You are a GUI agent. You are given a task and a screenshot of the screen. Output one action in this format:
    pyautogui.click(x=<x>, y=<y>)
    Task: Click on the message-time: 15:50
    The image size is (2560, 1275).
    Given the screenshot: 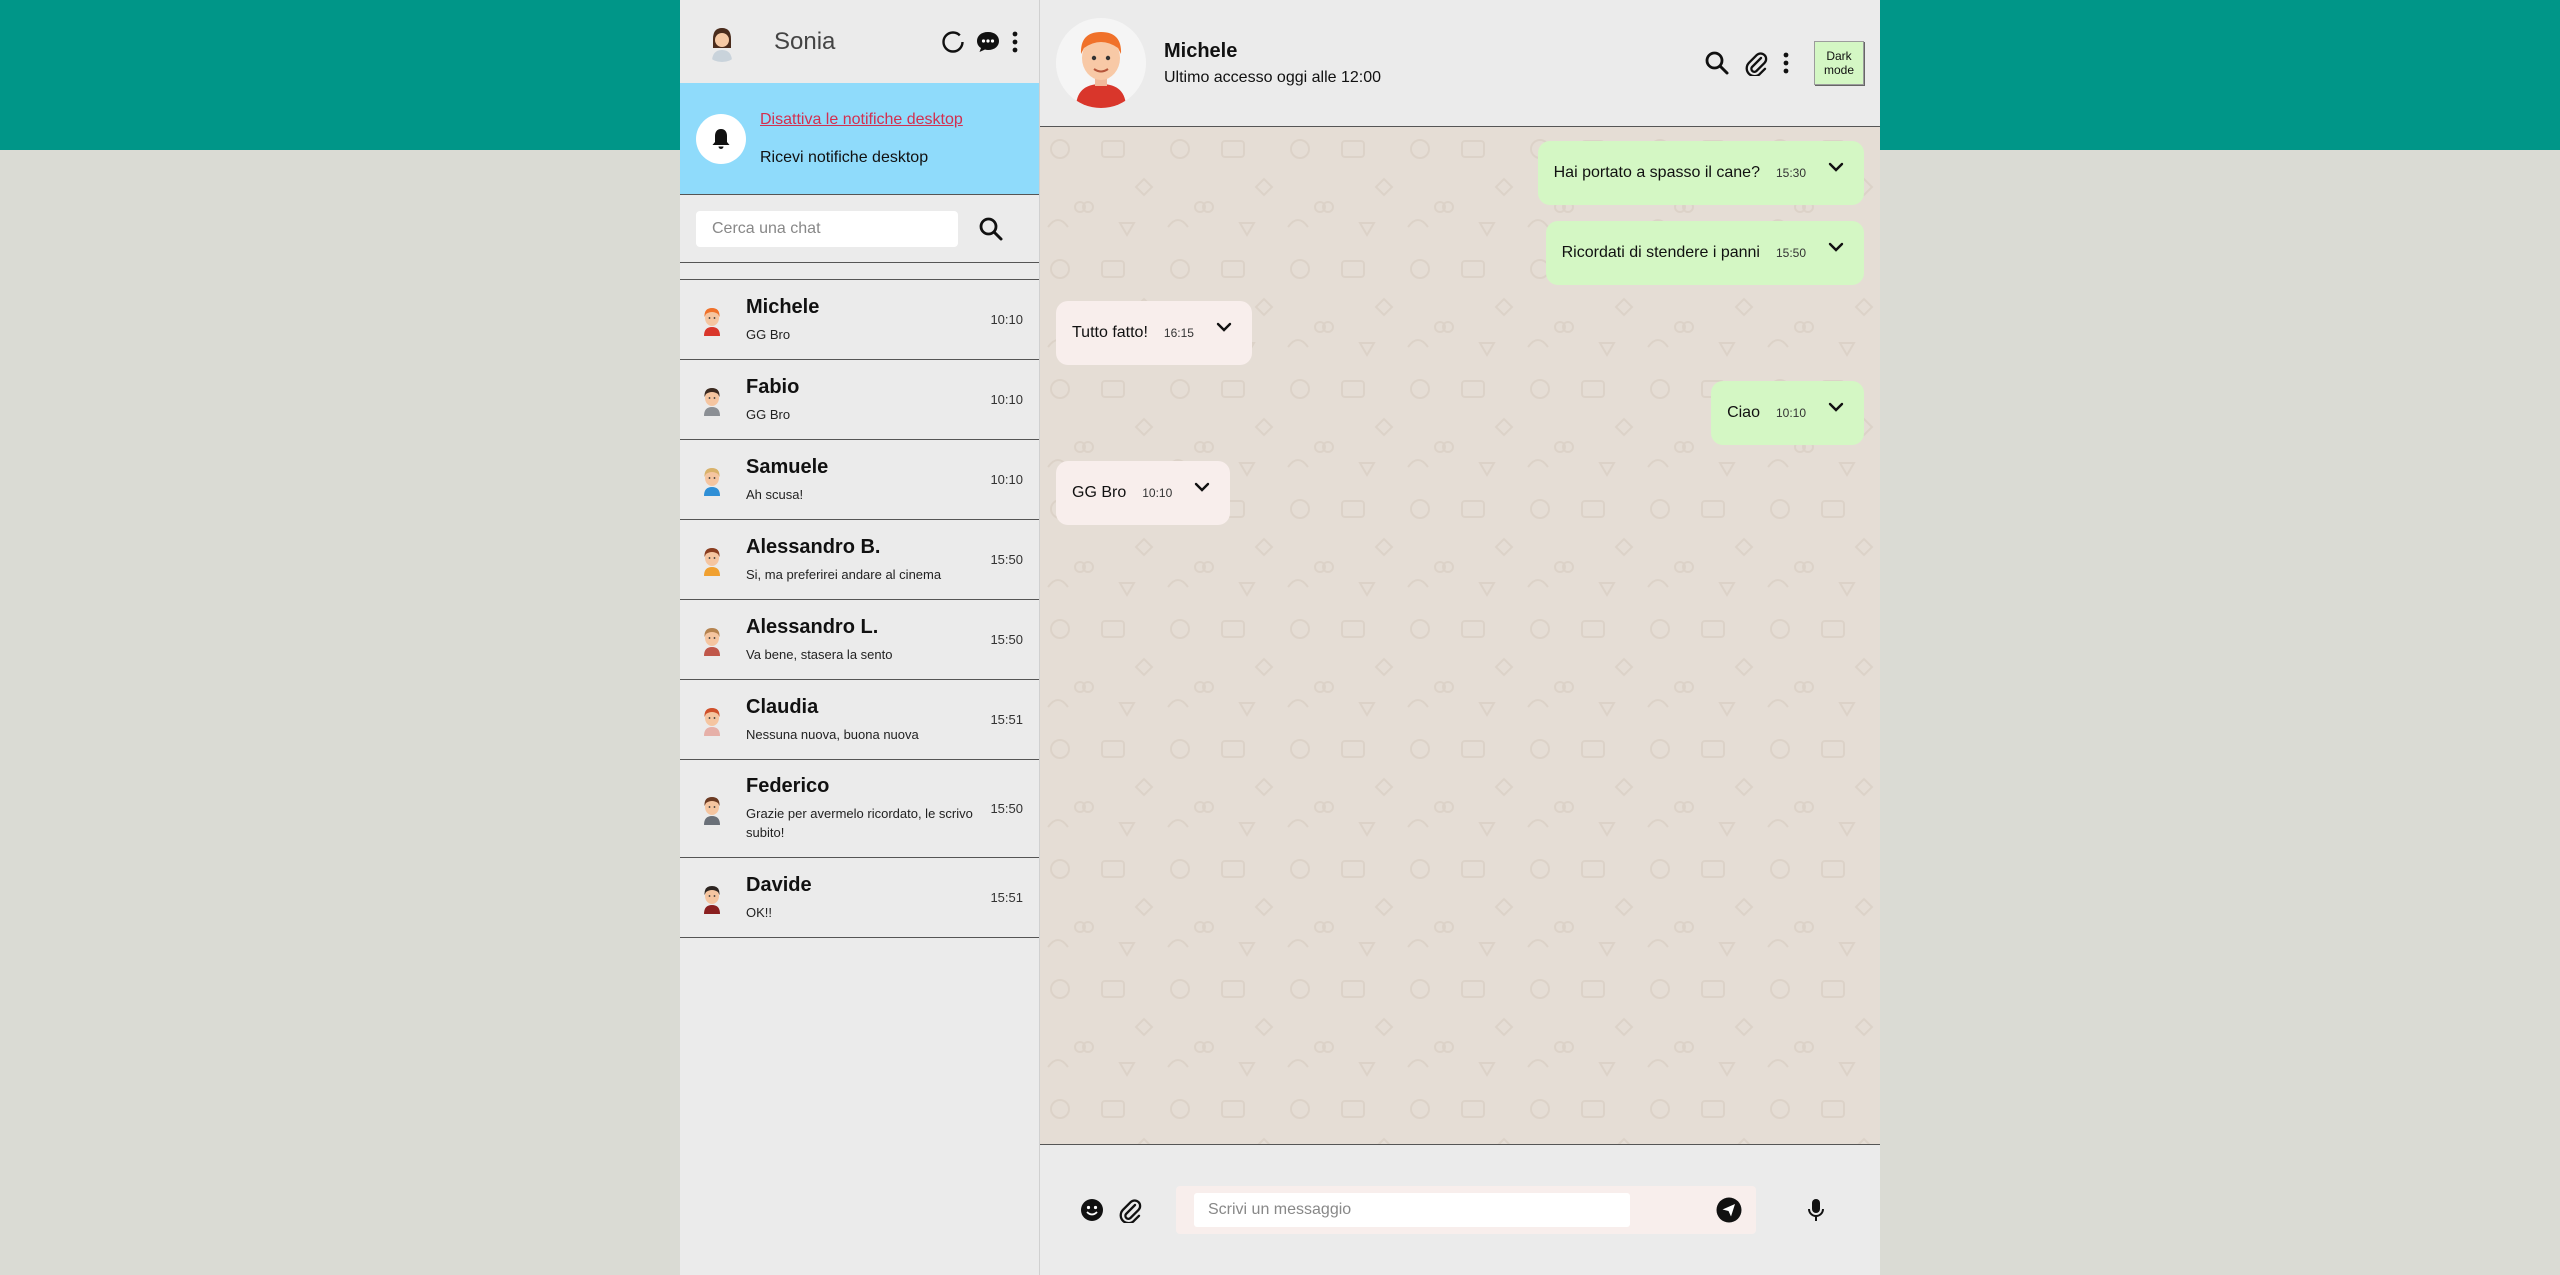 What is the action you would take?
    pyautogui.click(x=1790, y=253)
    